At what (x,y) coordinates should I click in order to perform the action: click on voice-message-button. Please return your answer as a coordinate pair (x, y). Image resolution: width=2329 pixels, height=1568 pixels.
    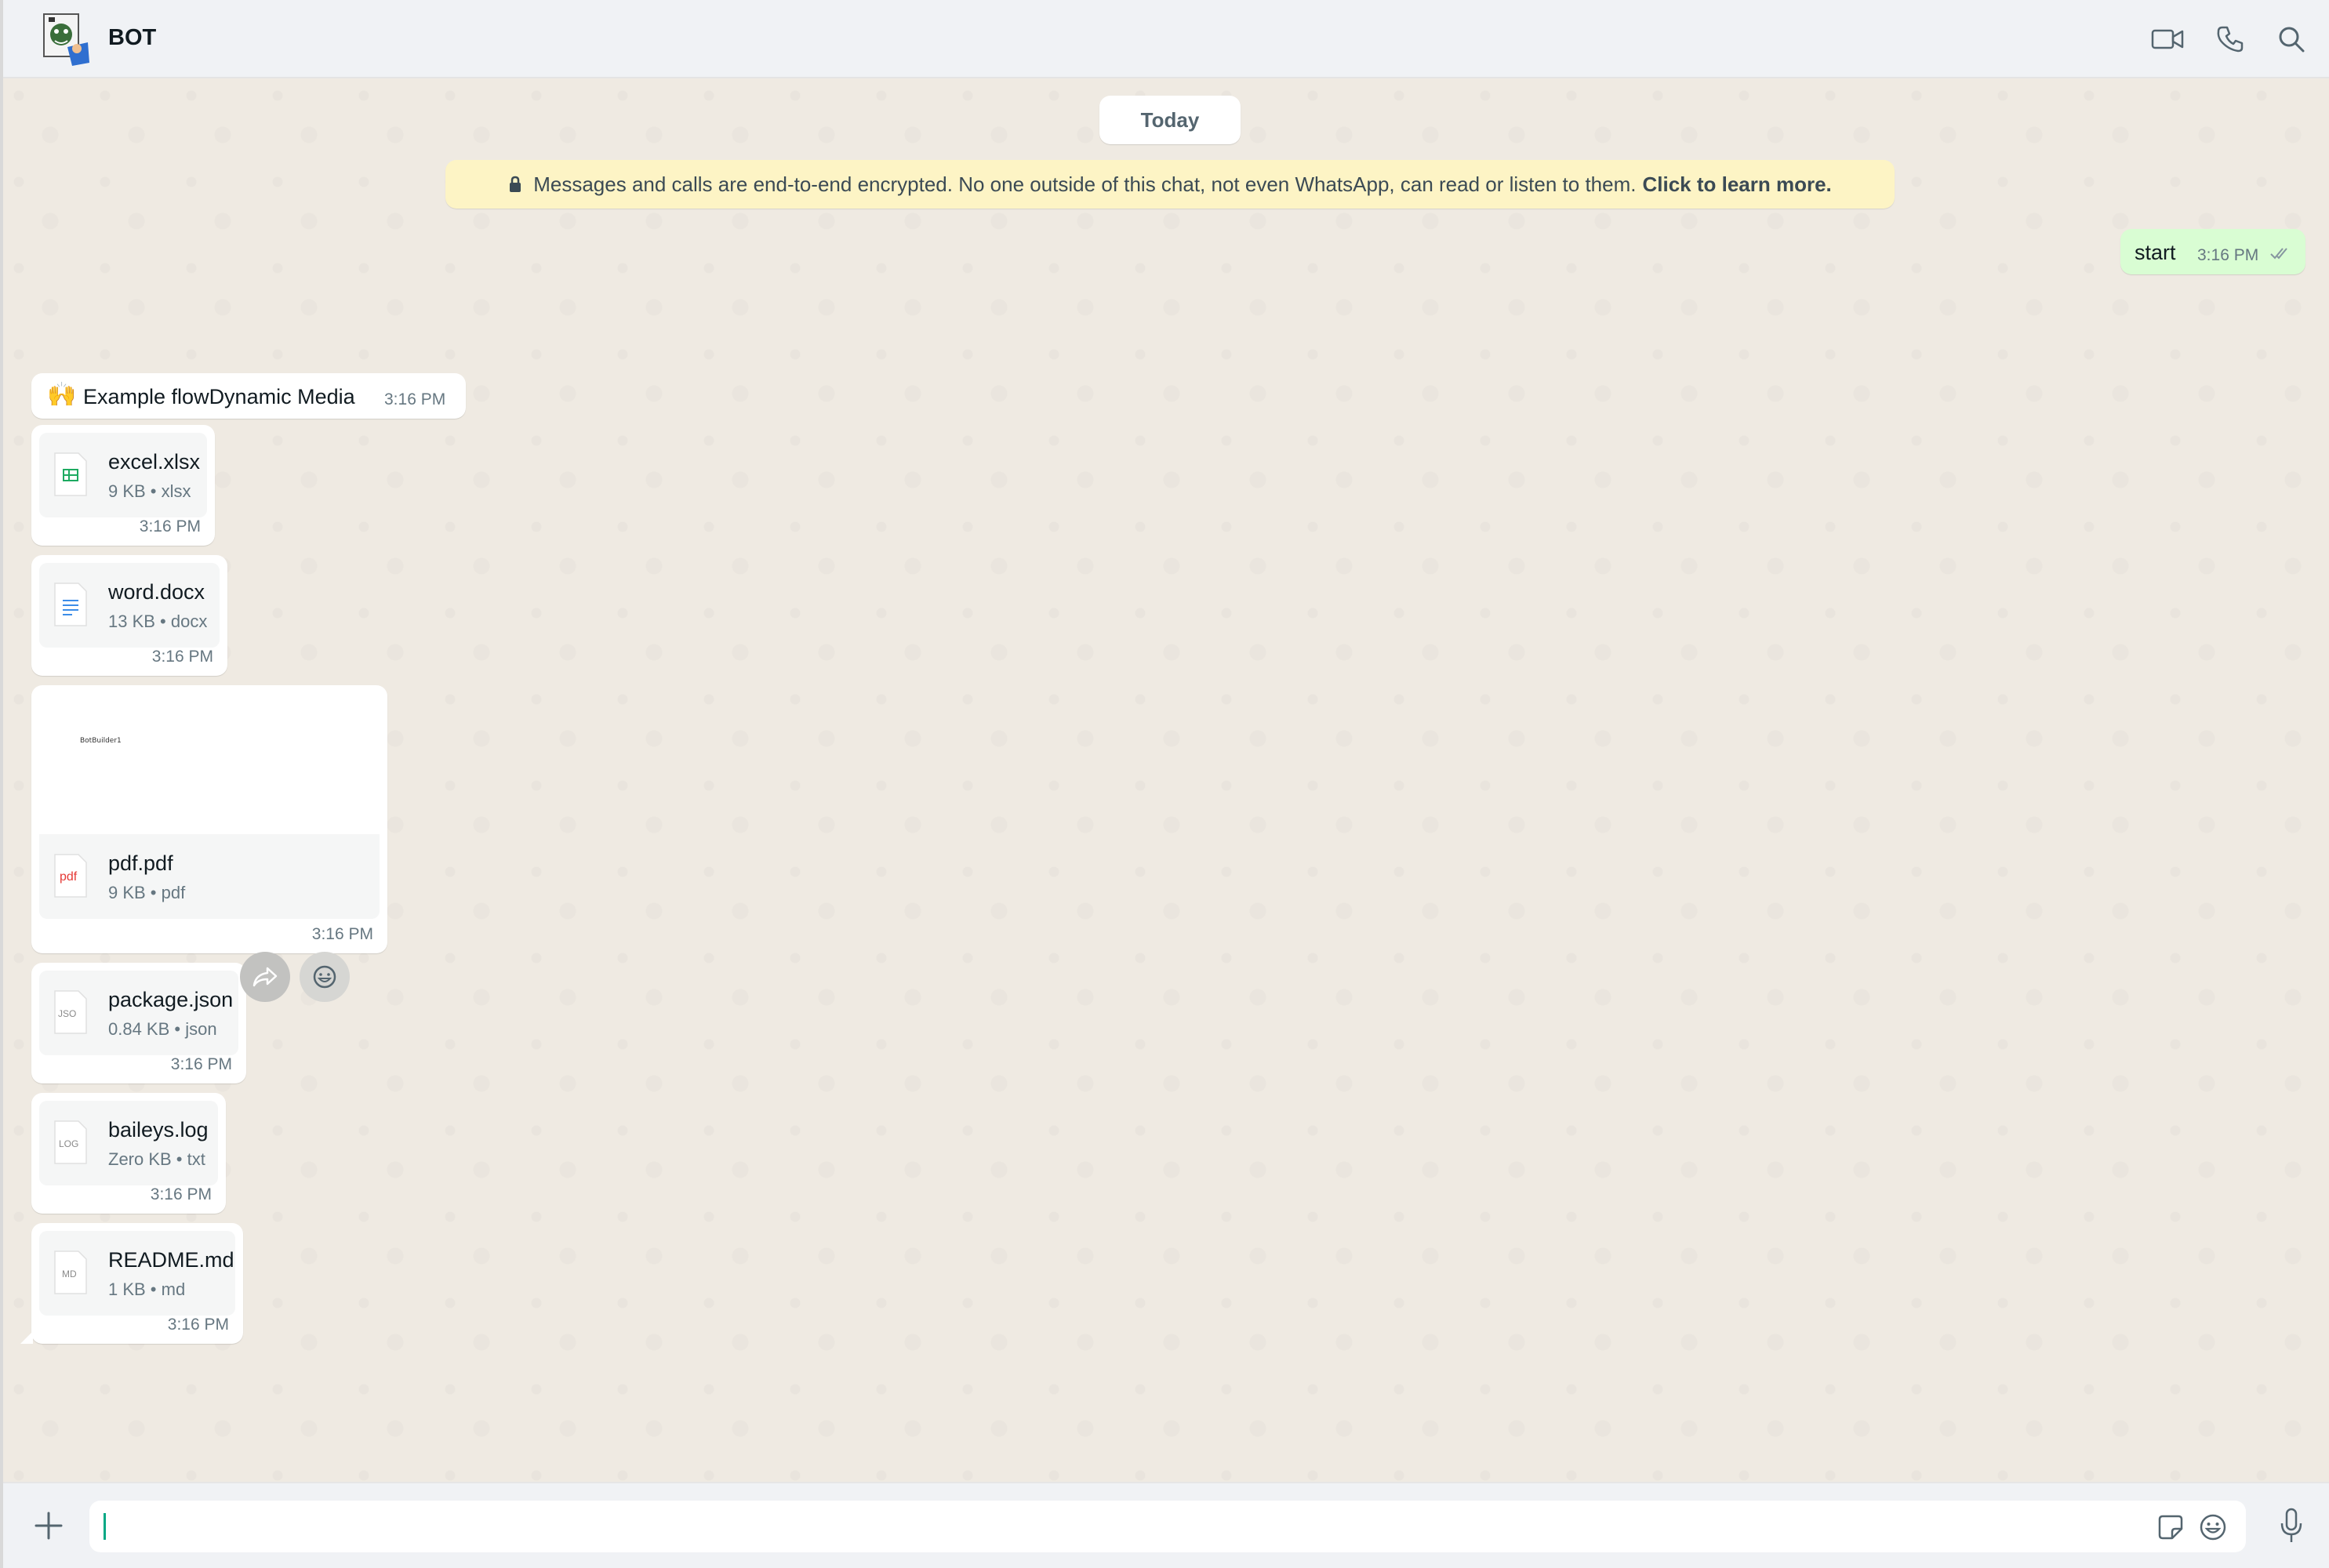
    Looking at the image, I should click on (2291, 1526).